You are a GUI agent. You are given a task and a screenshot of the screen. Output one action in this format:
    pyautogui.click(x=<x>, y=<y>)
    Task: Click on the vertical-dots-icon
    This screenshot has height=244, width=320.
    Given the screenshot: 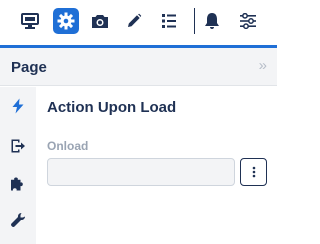 What is the action you would take?
    pyautogui.click(x=253, y=172)
    